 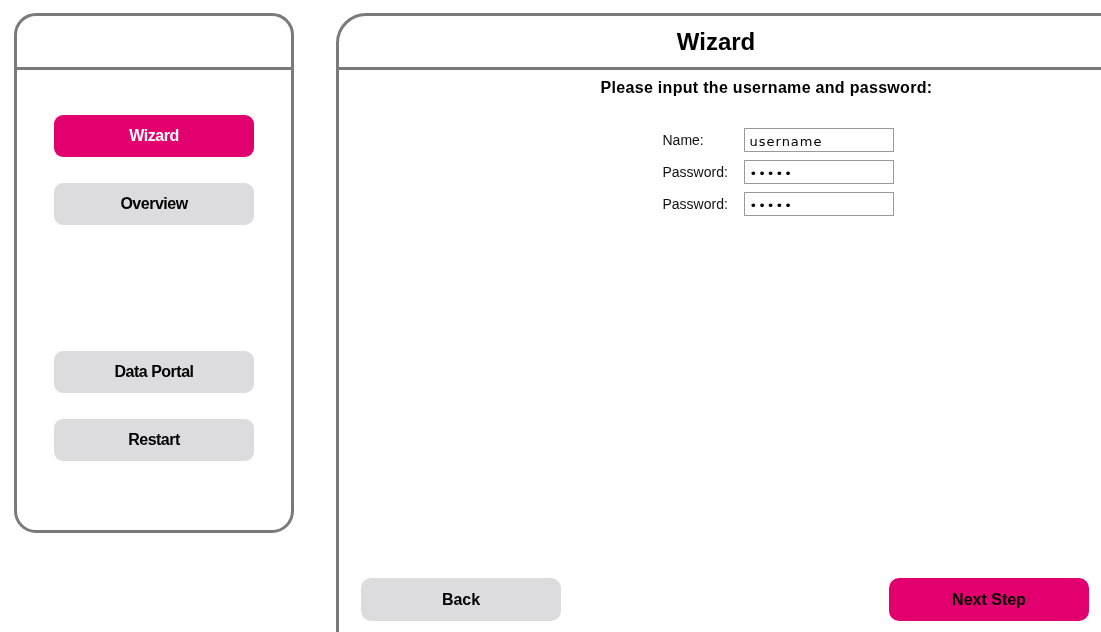 What do you see at coordinates (154, 204) in the screenshot?
I see `nav-button: Overview` at bounding box center [154, 204].